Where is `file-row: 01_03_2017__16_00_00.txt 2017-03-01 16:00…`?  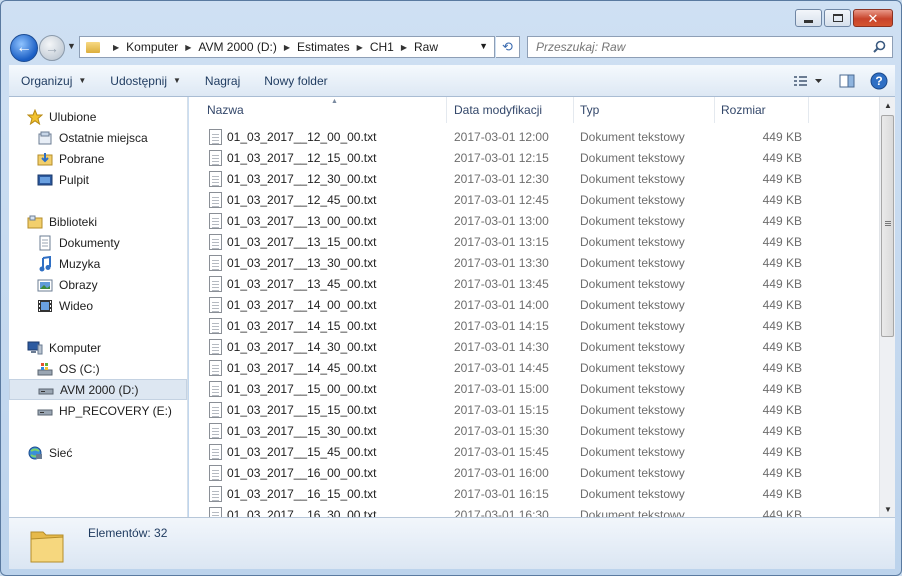
file-row: 01_03_2017__16_00_00.txt 2017-03-01 16:00… is located at coordinates (534, 473).